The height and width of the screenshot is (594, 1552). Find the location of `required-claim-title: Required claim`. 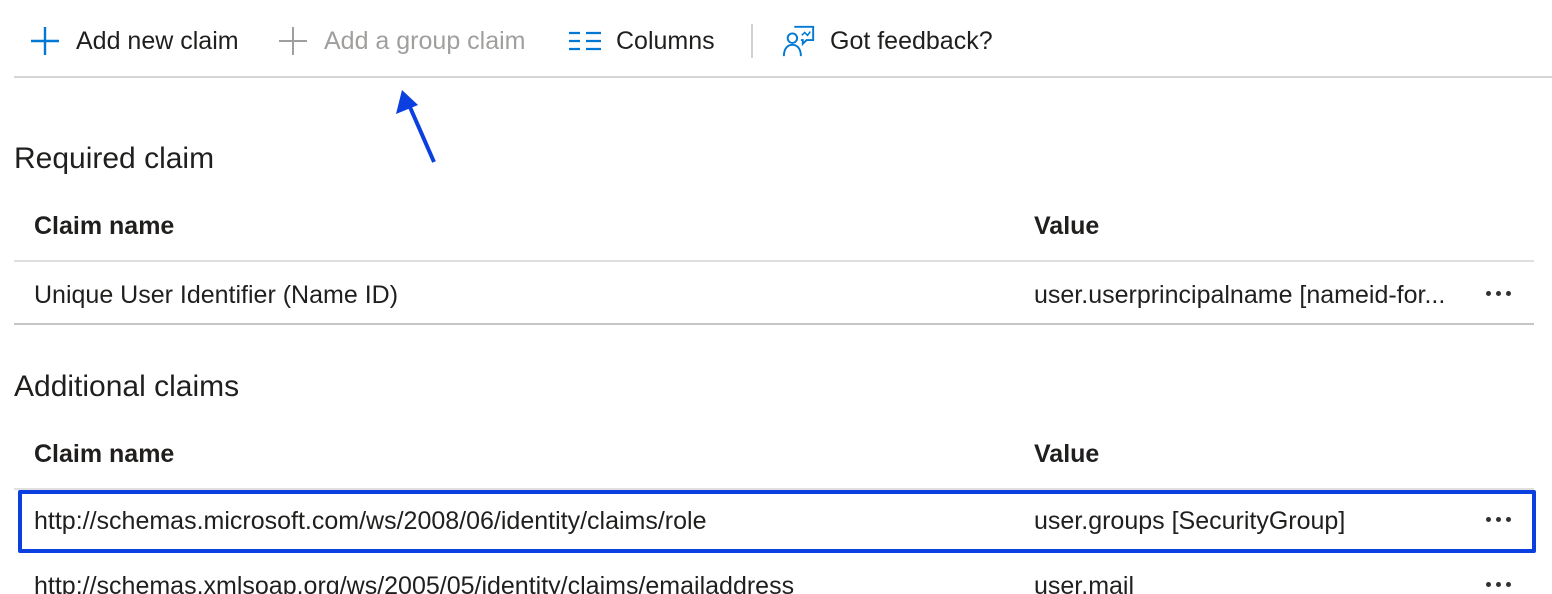

required-claim-title: Required claim is located at coordinates (114, 158).